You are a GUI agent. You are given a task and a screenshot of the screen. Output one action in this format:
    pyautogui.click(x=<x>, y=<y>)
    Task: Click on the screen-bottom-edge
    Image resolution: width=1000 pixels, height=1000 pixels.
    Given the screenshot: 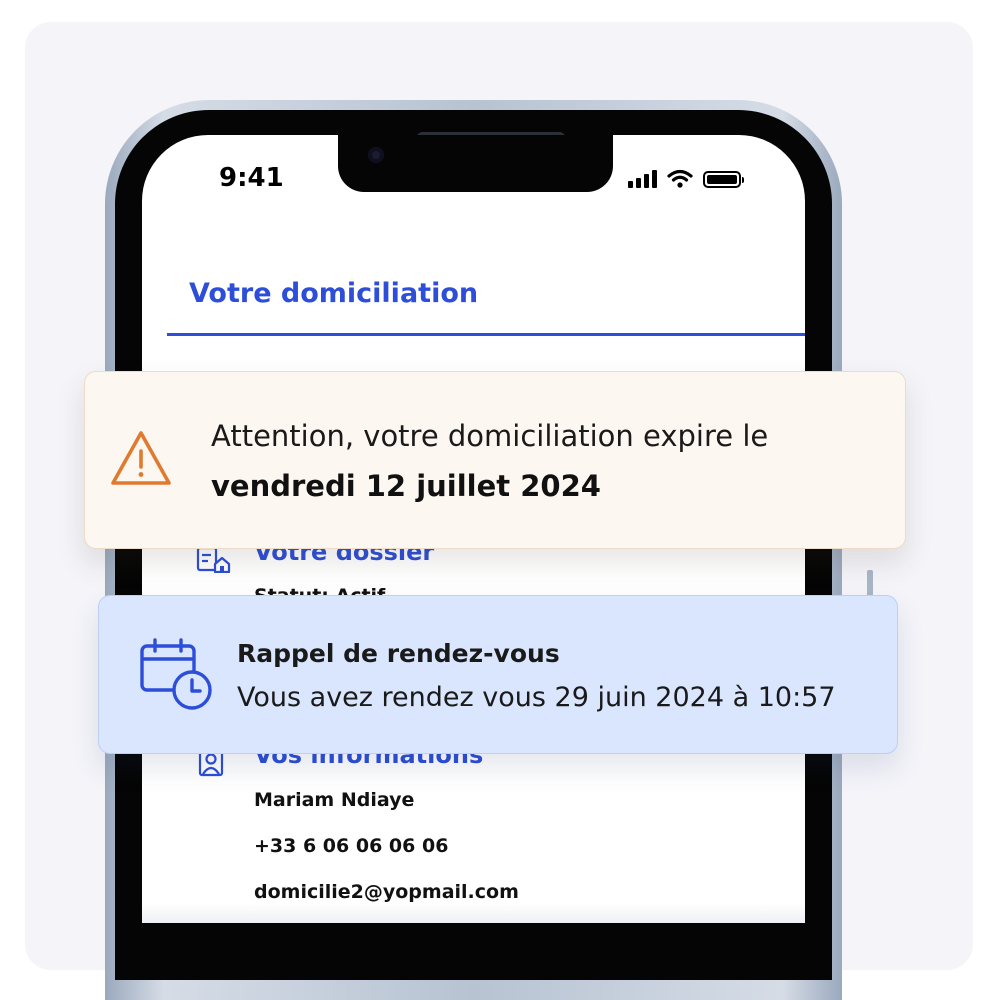 What is the action you would take?
    pyautogui.click(x=473, y=913)
    